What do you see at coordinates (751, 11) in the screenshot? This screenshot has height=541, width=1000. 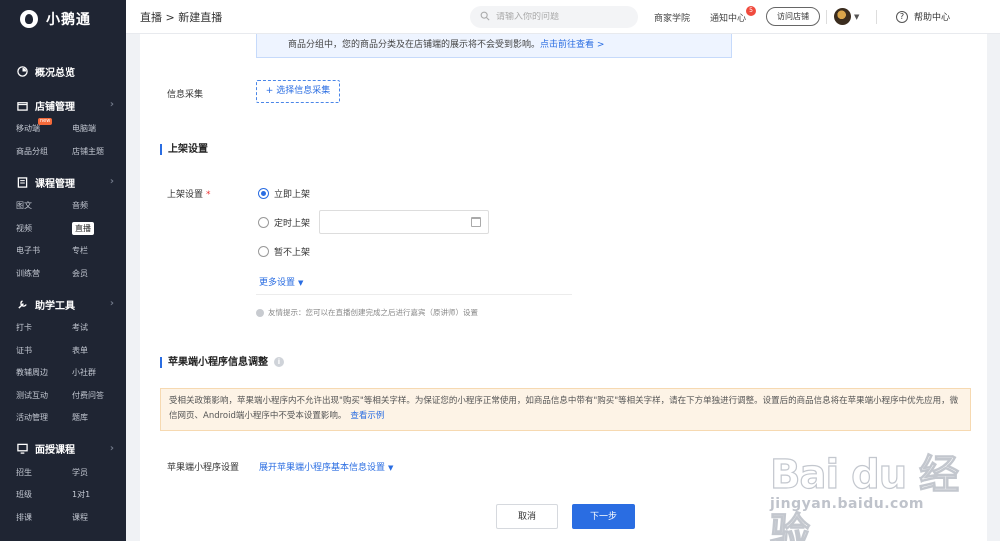 I see `notification-count-badge: 5` at bounding box center [751, 11].